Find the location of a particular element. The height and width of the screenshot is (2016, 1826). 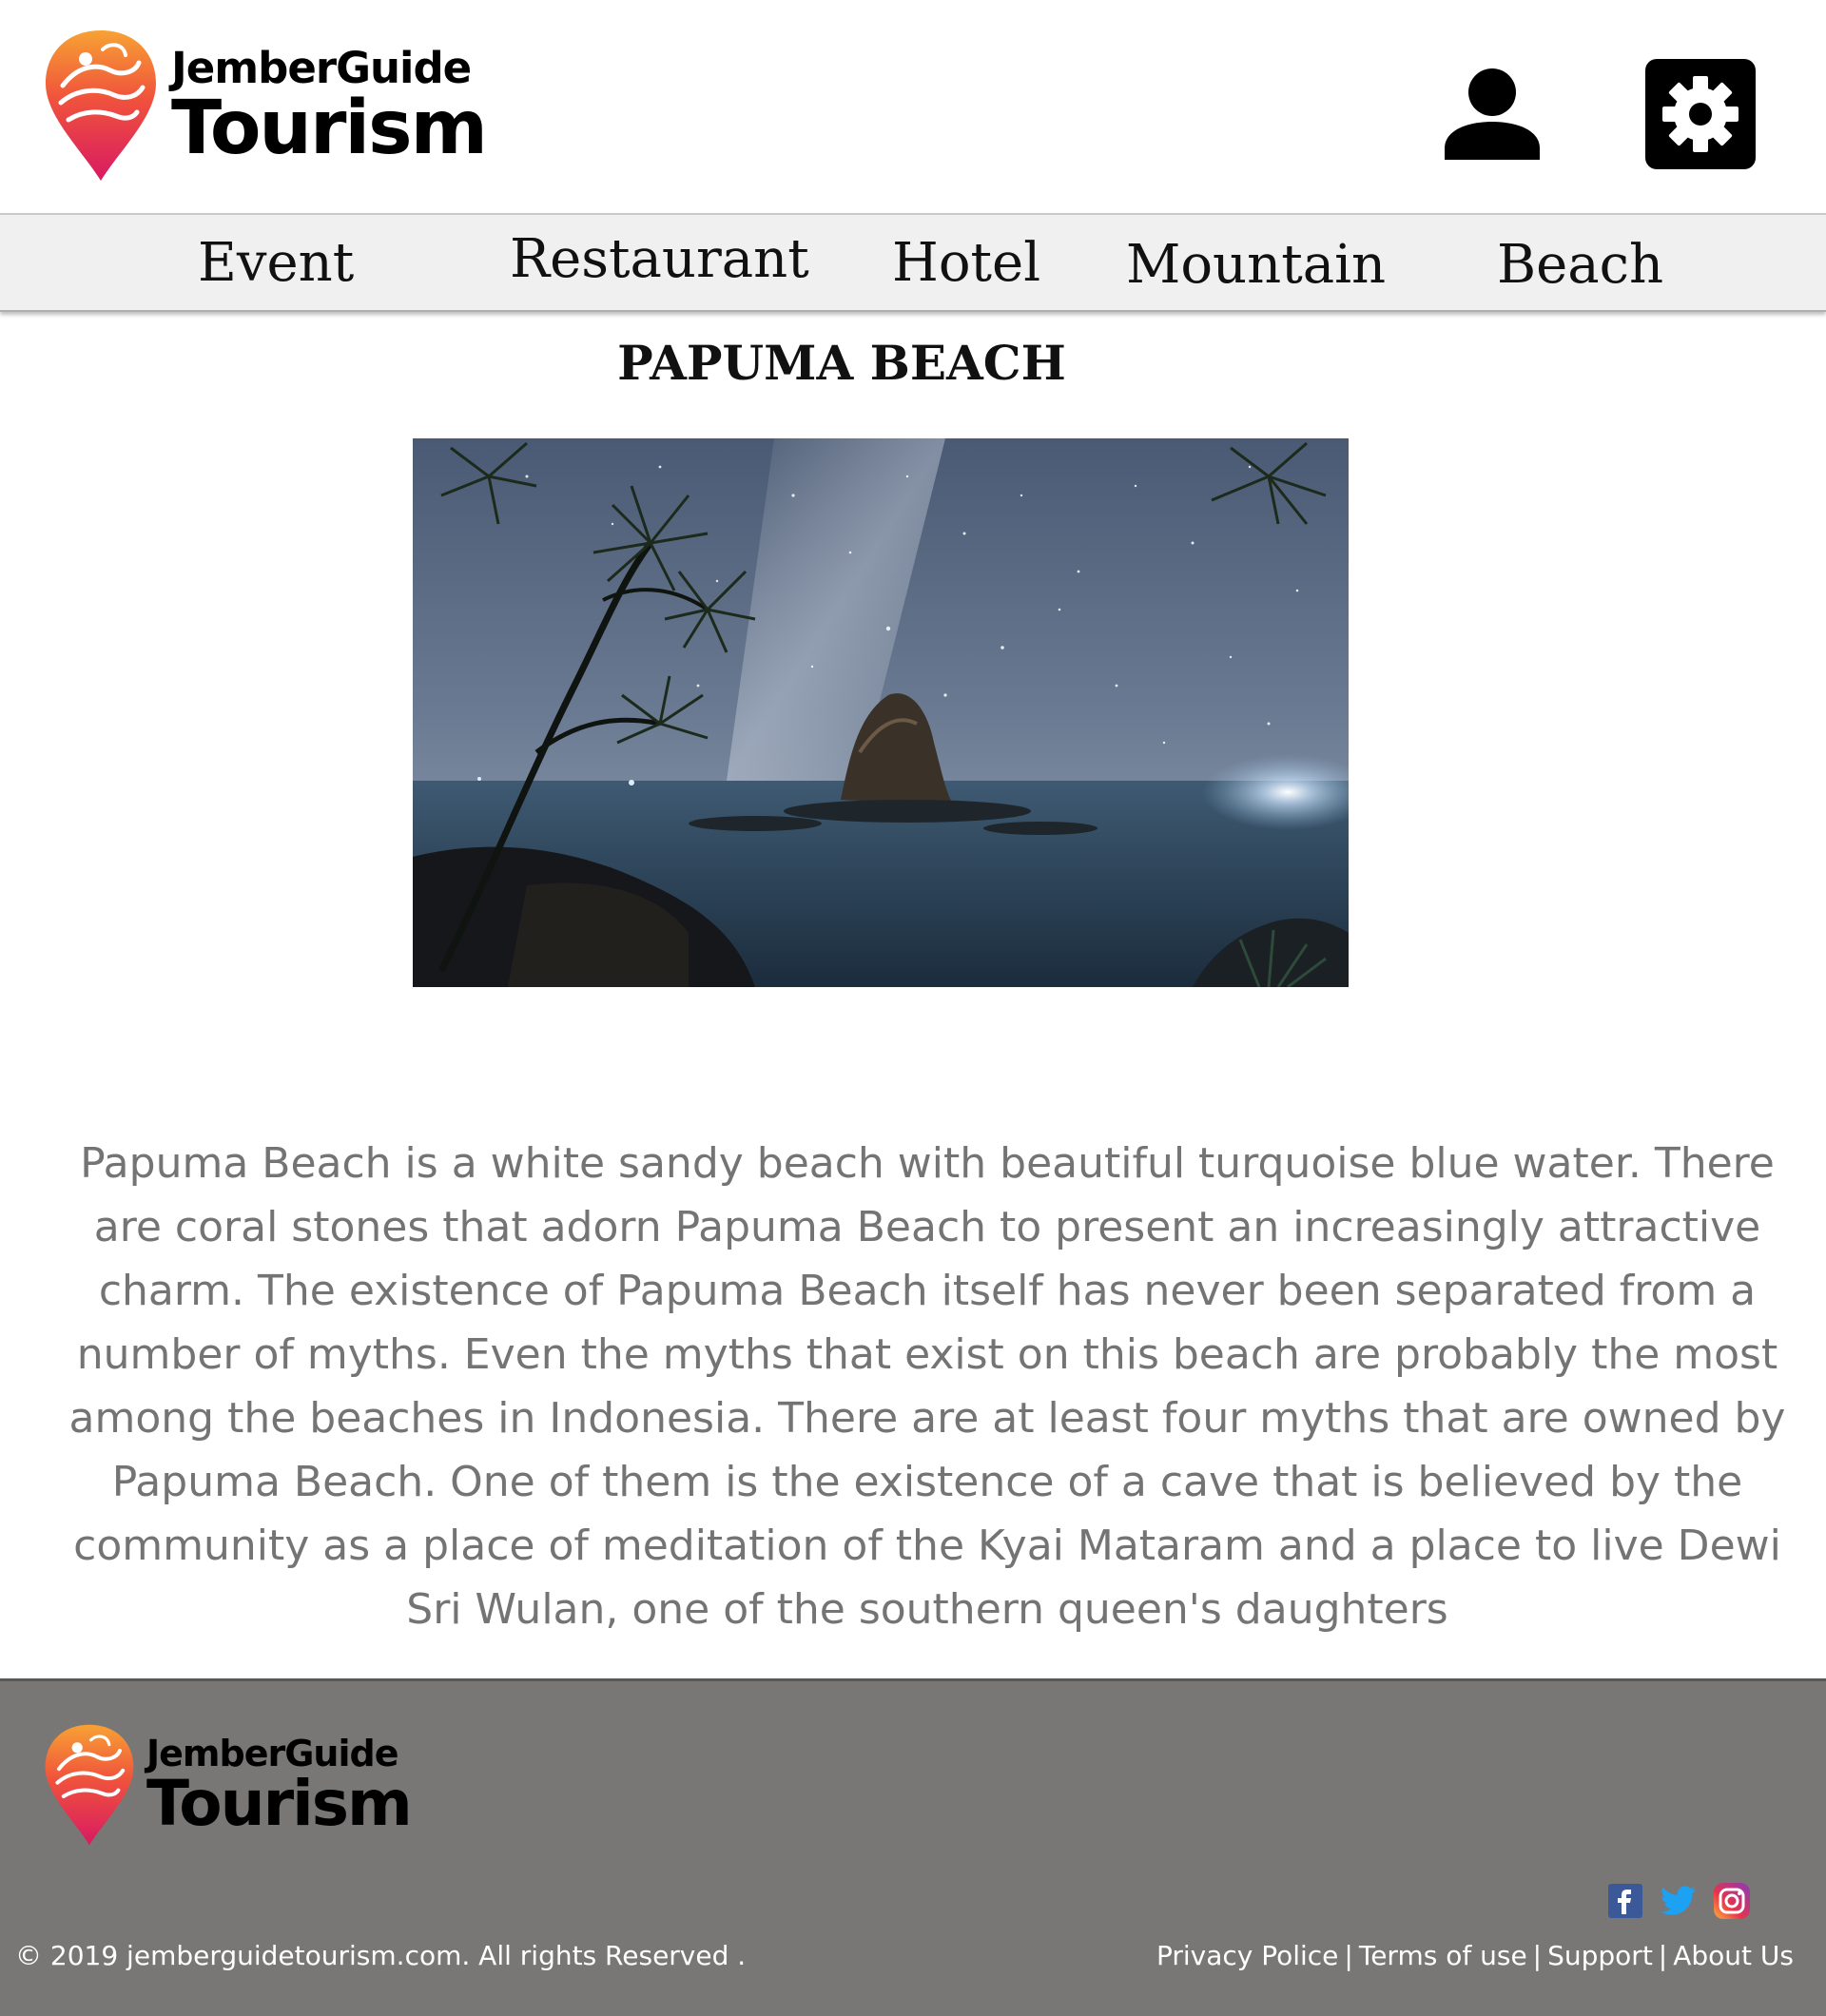

beach-photo is located at coordinates (881, 712).